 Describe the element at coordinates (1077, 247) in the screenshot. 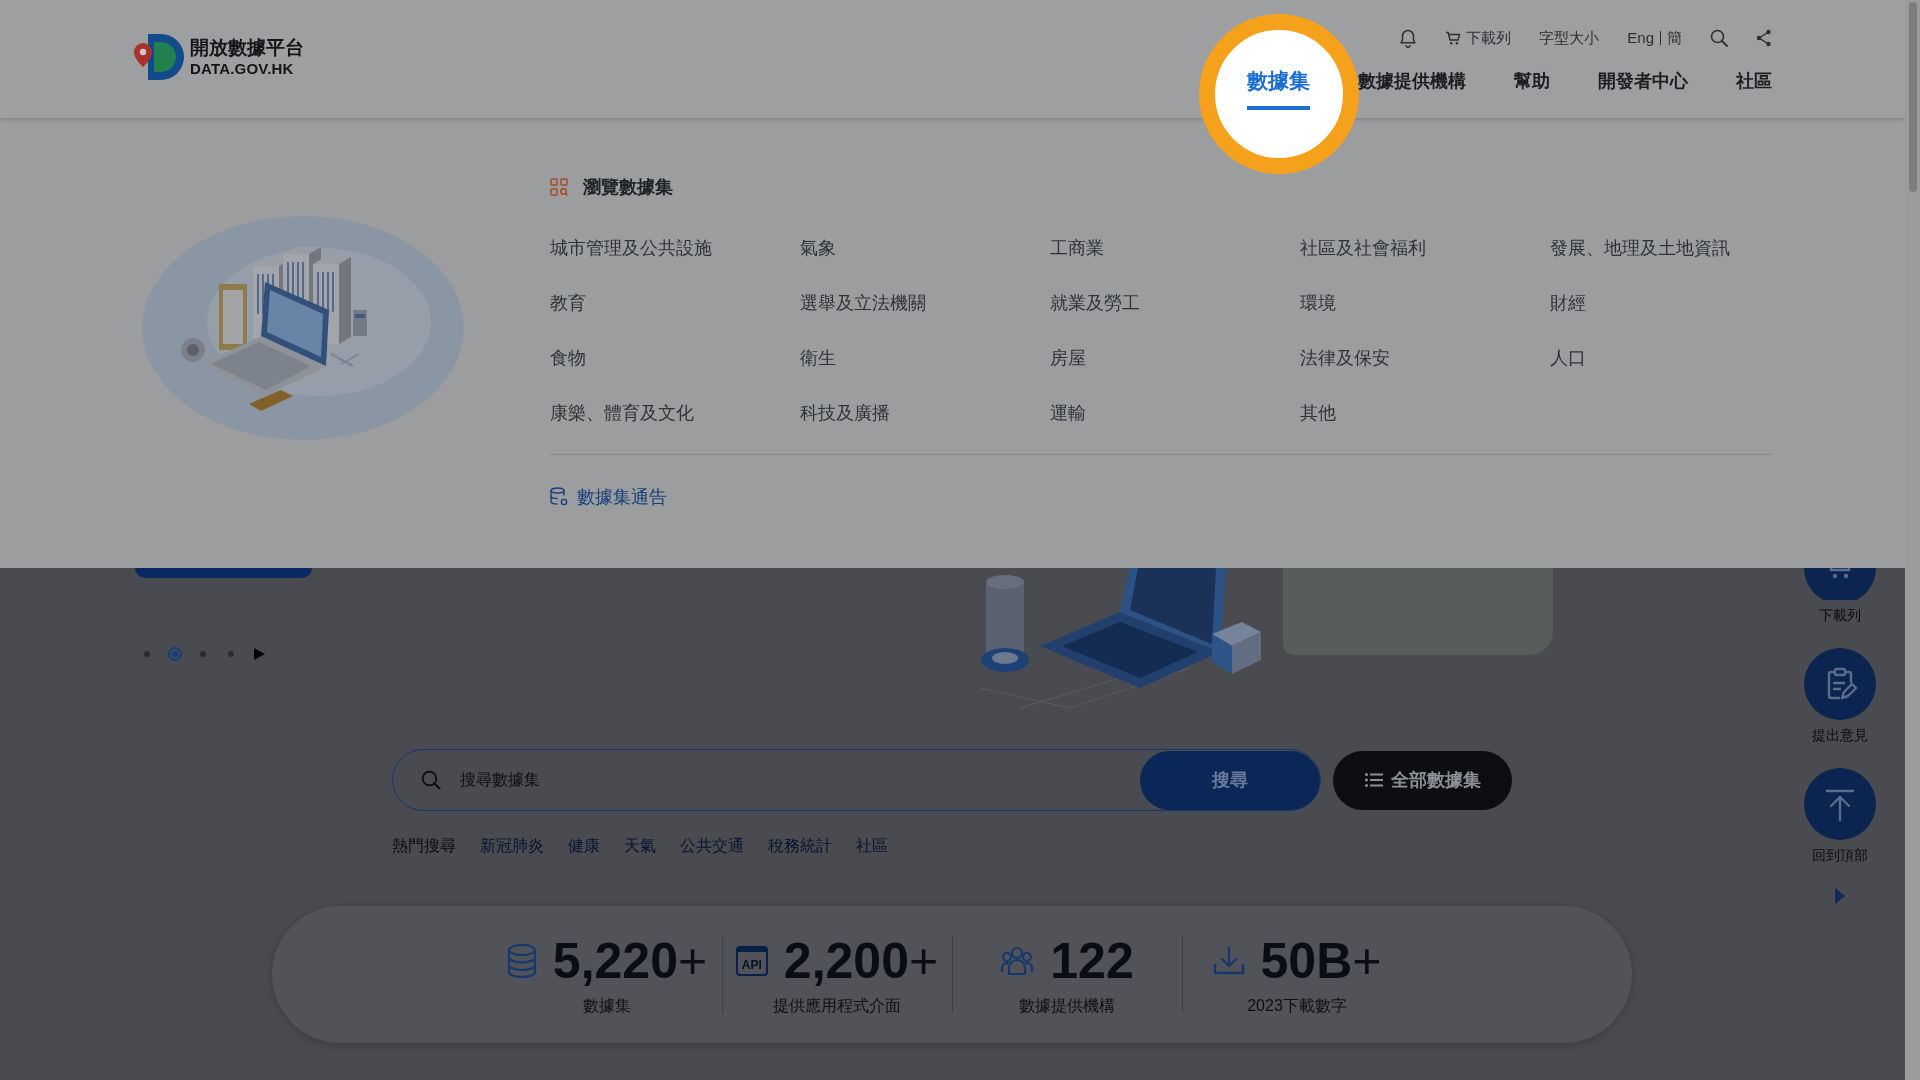

I see `category-link: 工商業` at that location.